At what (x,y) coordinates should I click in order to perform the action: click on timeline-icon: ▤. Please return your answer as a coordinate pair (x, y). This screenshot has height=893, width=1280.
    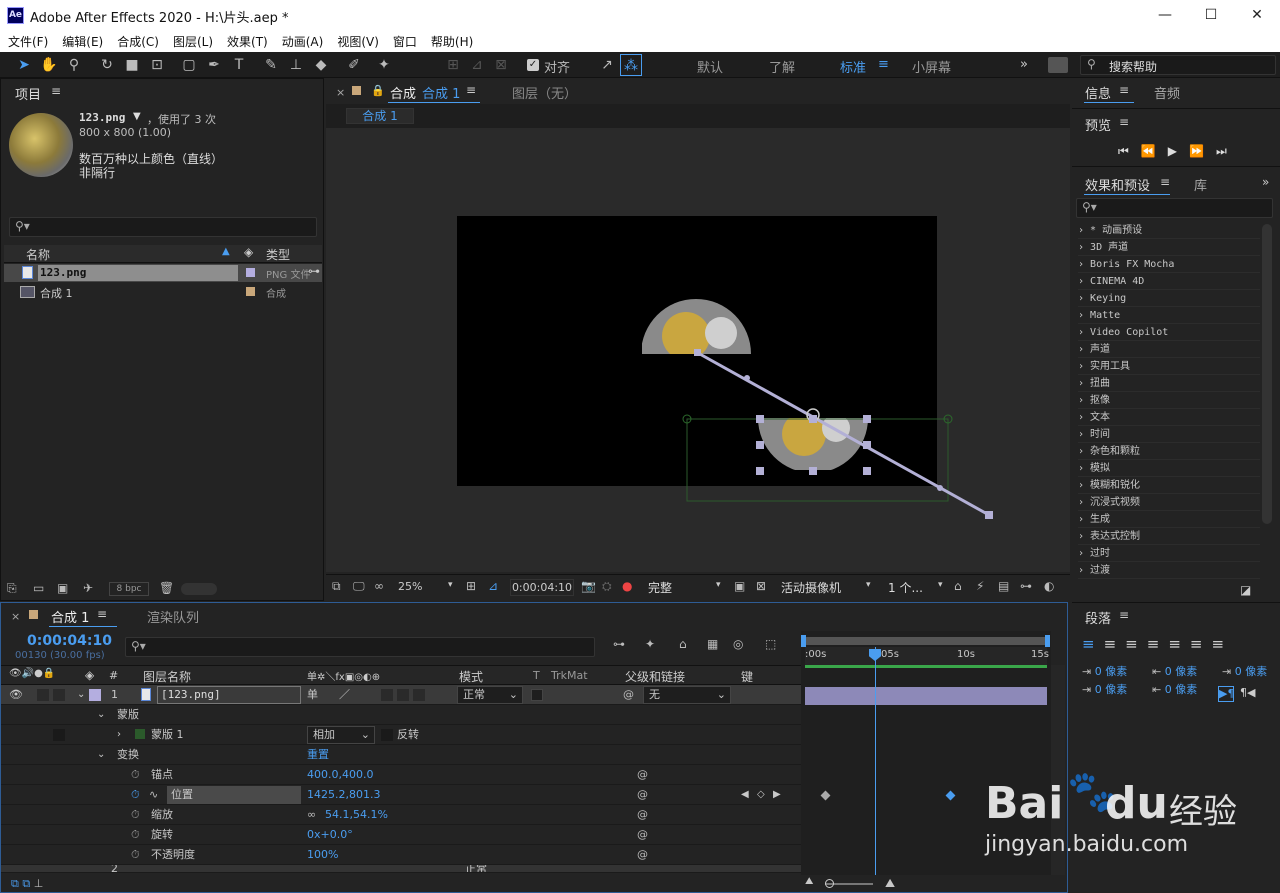
    Looking at the image, I should click on (1003, 586).